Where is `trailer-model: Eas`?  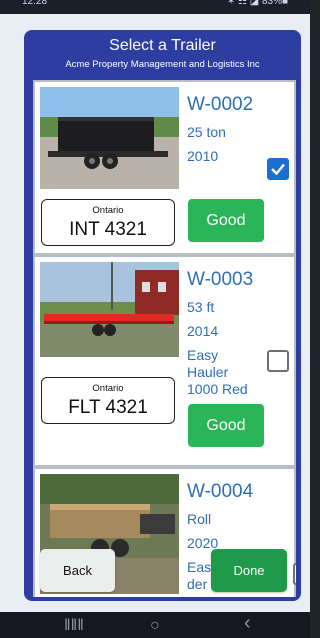
trailer-model: Eas is located at coordinates (199, 567).